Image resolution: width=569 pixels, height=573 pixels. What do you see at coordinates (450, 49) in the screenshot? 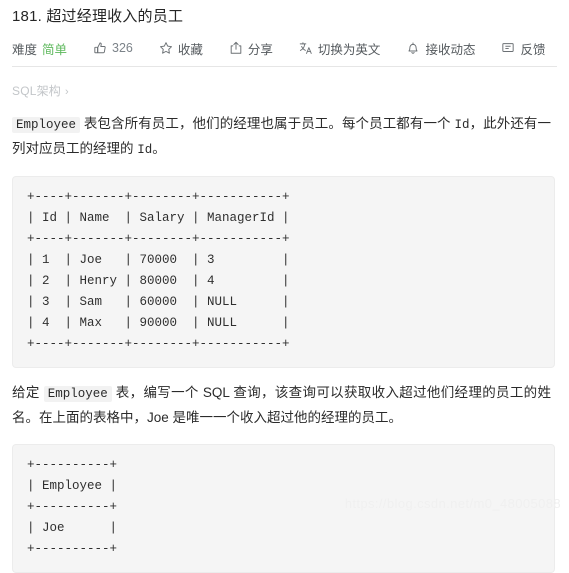
I see `subscribe-label: 接收动态` at bounding box center [450, 49].